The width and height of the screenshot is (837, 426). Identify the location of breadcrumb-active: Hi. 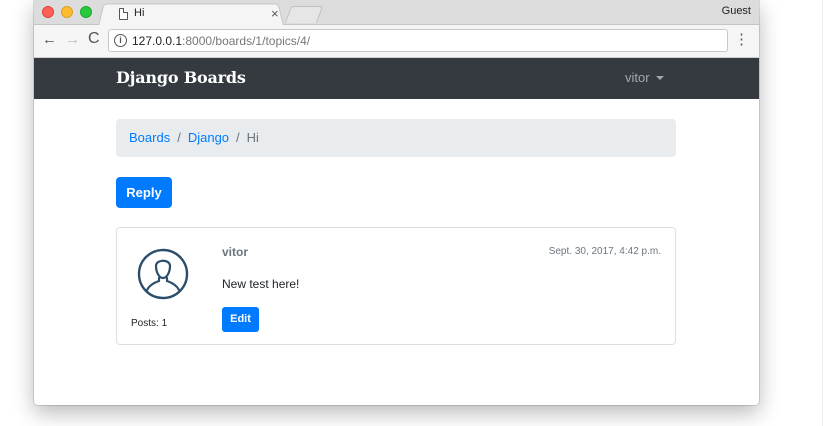
(252, 137).